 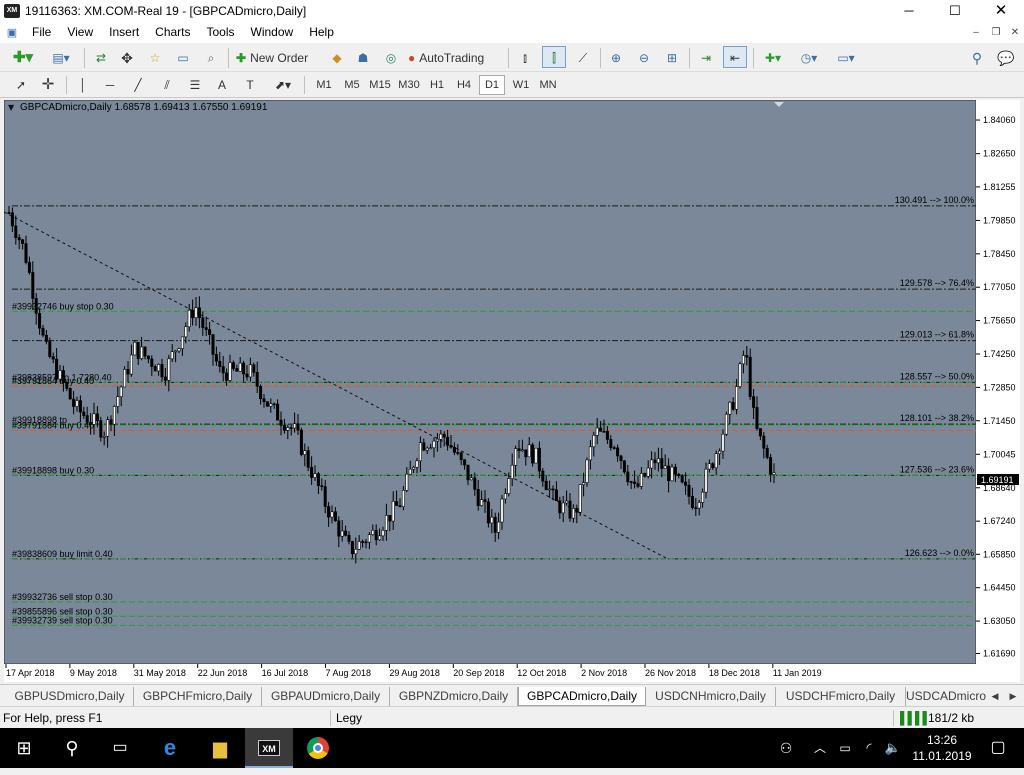 I want to click on order-line-label: #39932736 sell stop 0.30, so click(x=62, y=597).